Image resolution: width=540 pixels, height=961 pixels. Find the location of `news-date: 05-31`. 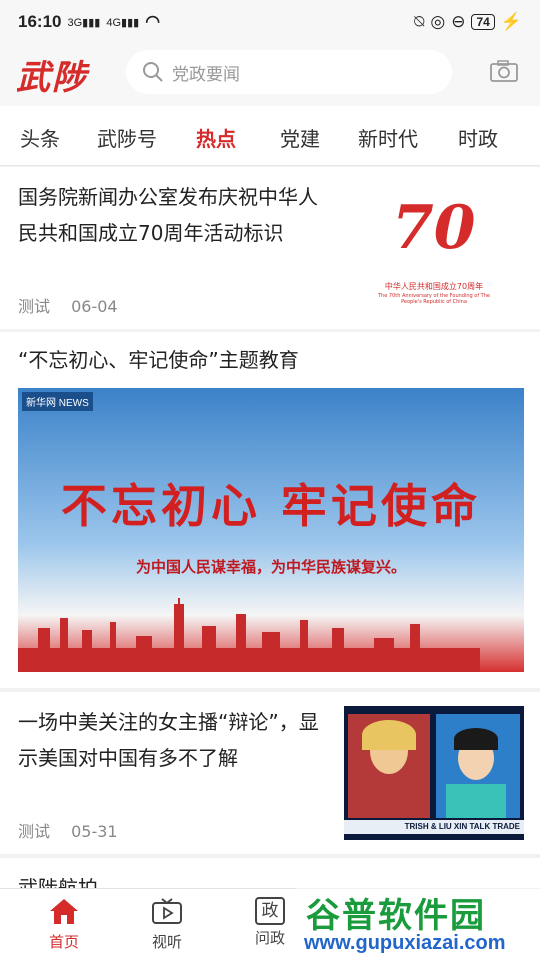

news-date: 05-31 is located at coordinates (94, 831).